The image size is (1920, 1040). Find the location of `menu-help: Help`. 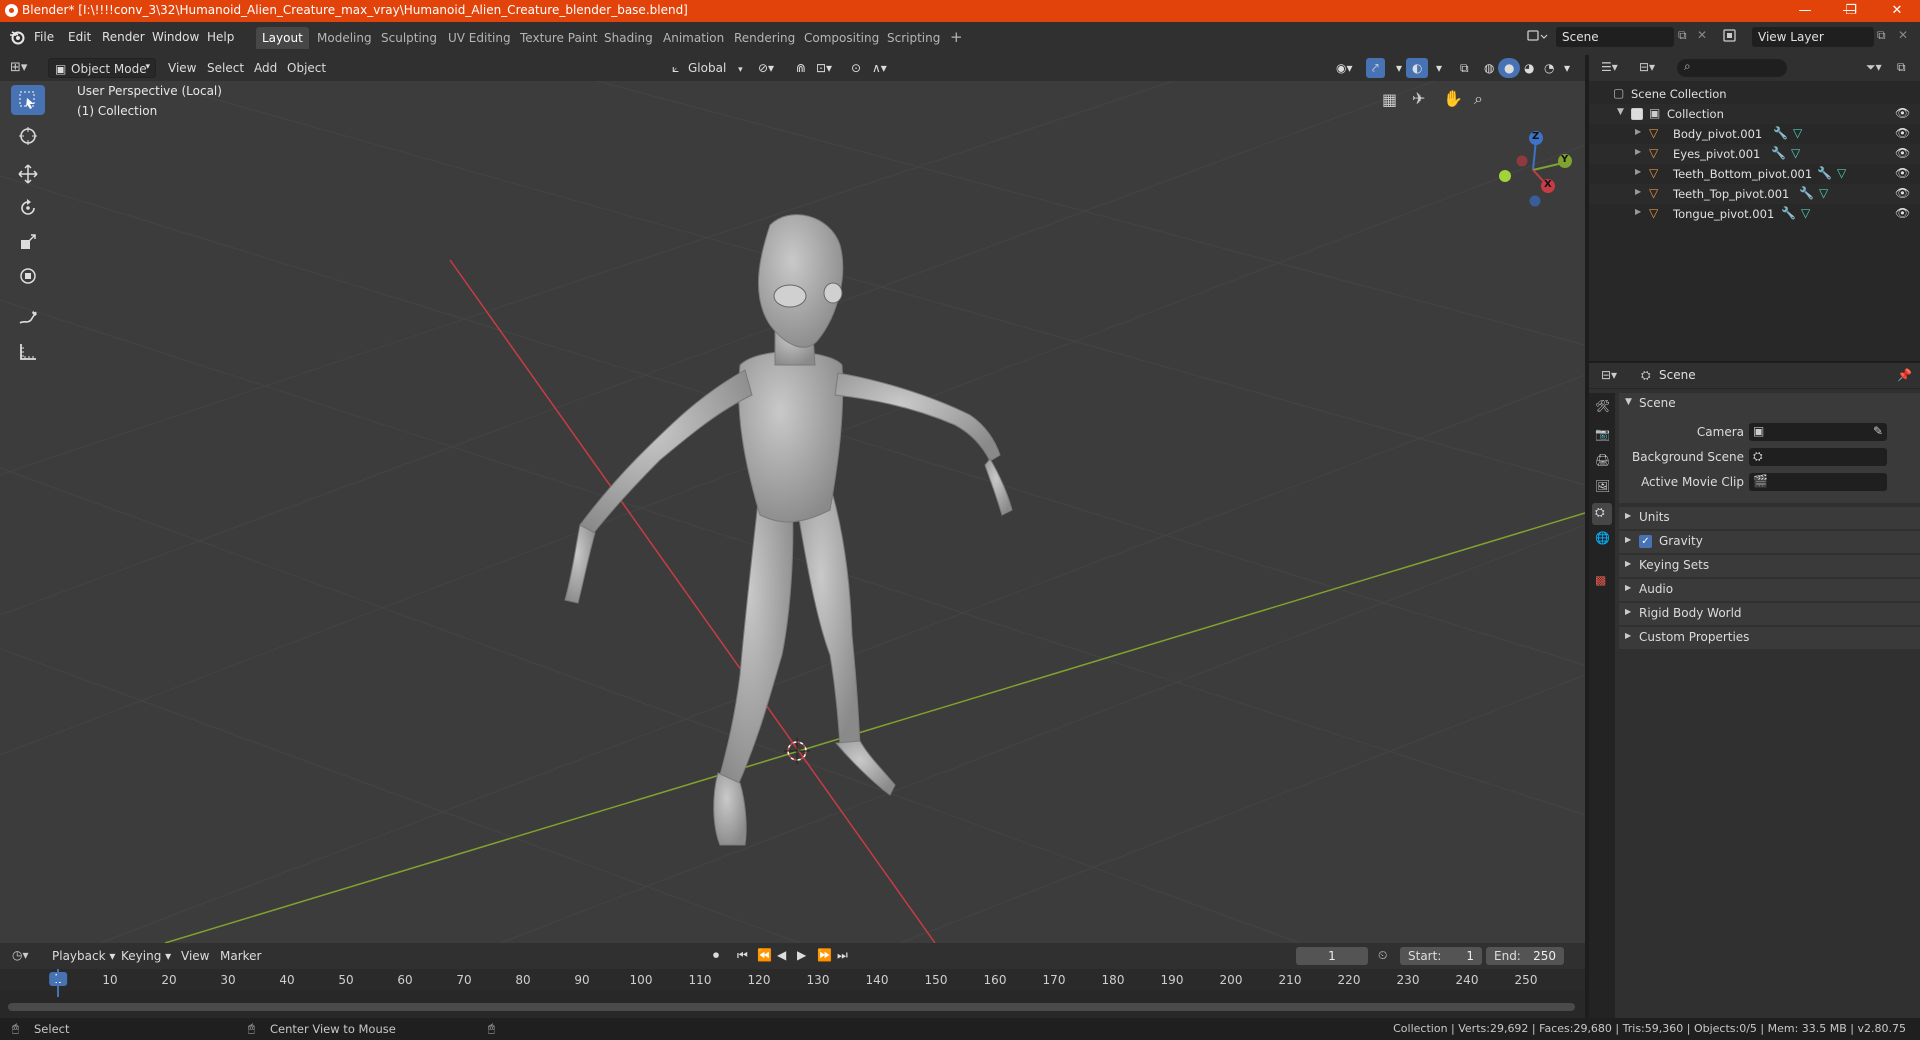

menu-help: Help is located at coordinates (220, 37).